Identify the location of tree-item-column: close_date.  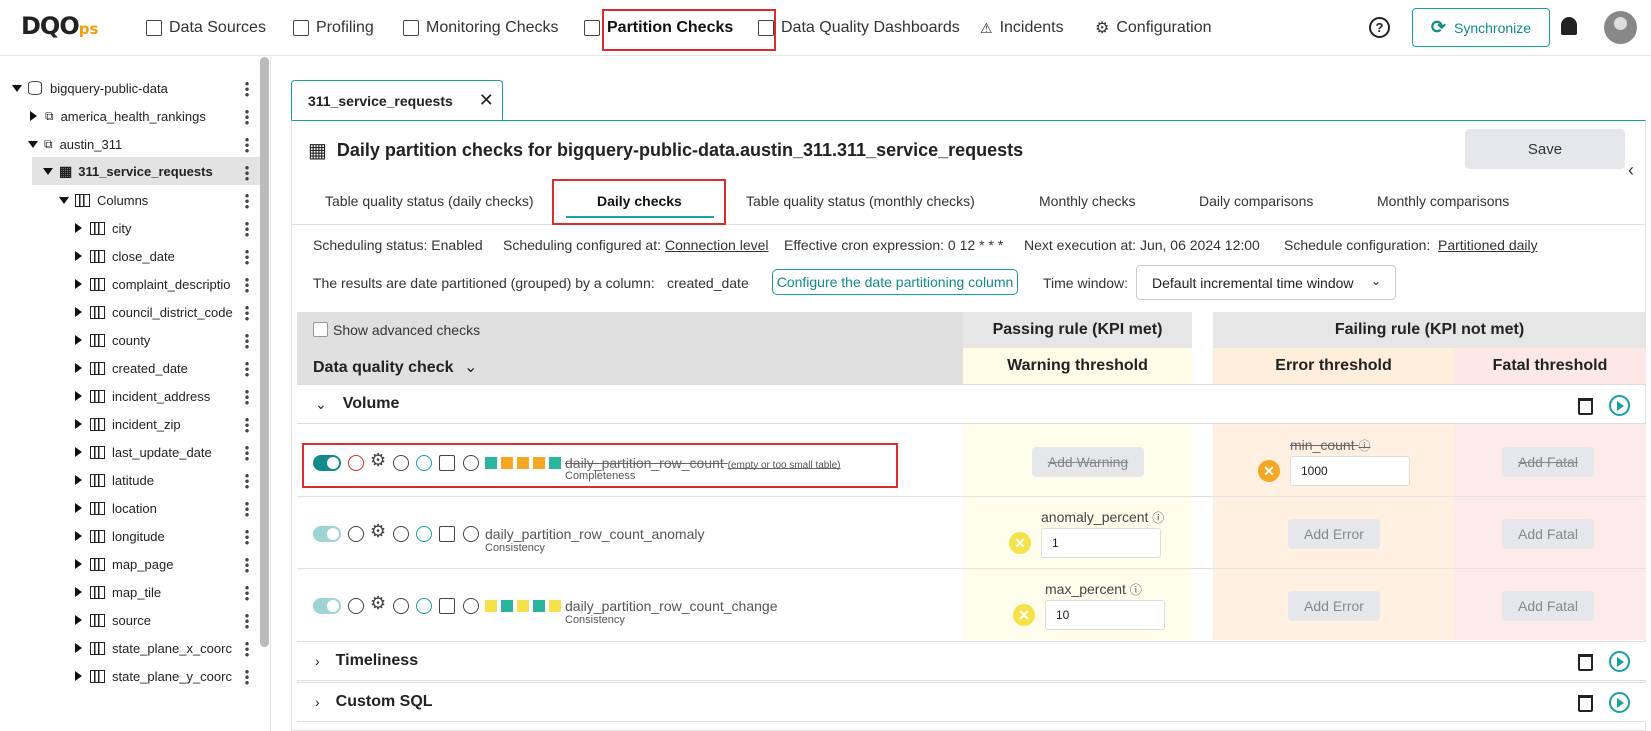
(125, 256).